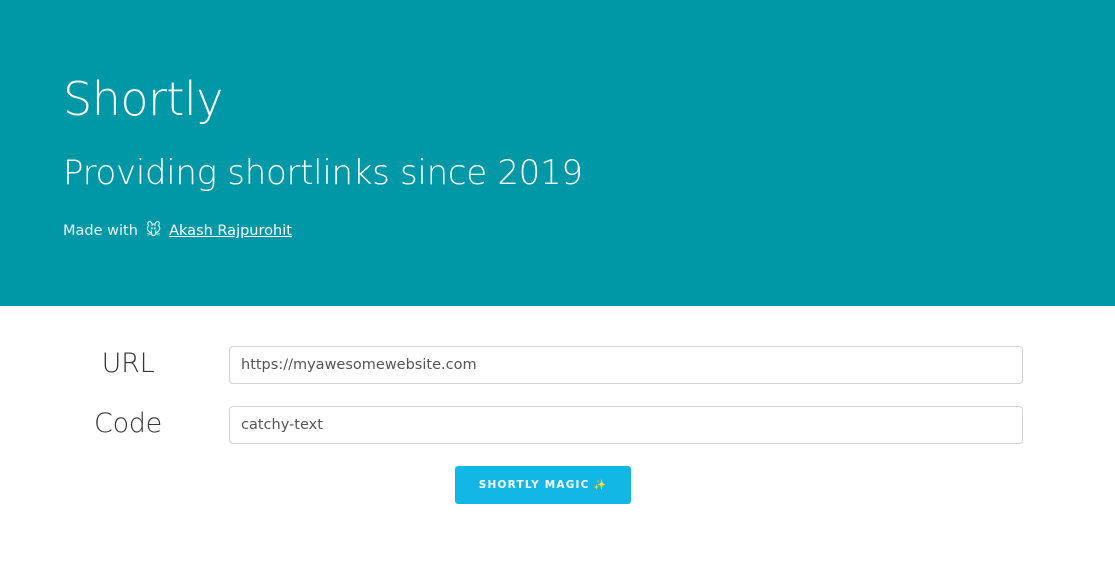  What do you see at coordinates (128, 363) in the screenshot?
I see `url-label: URL` at bounding box center [128, 363].